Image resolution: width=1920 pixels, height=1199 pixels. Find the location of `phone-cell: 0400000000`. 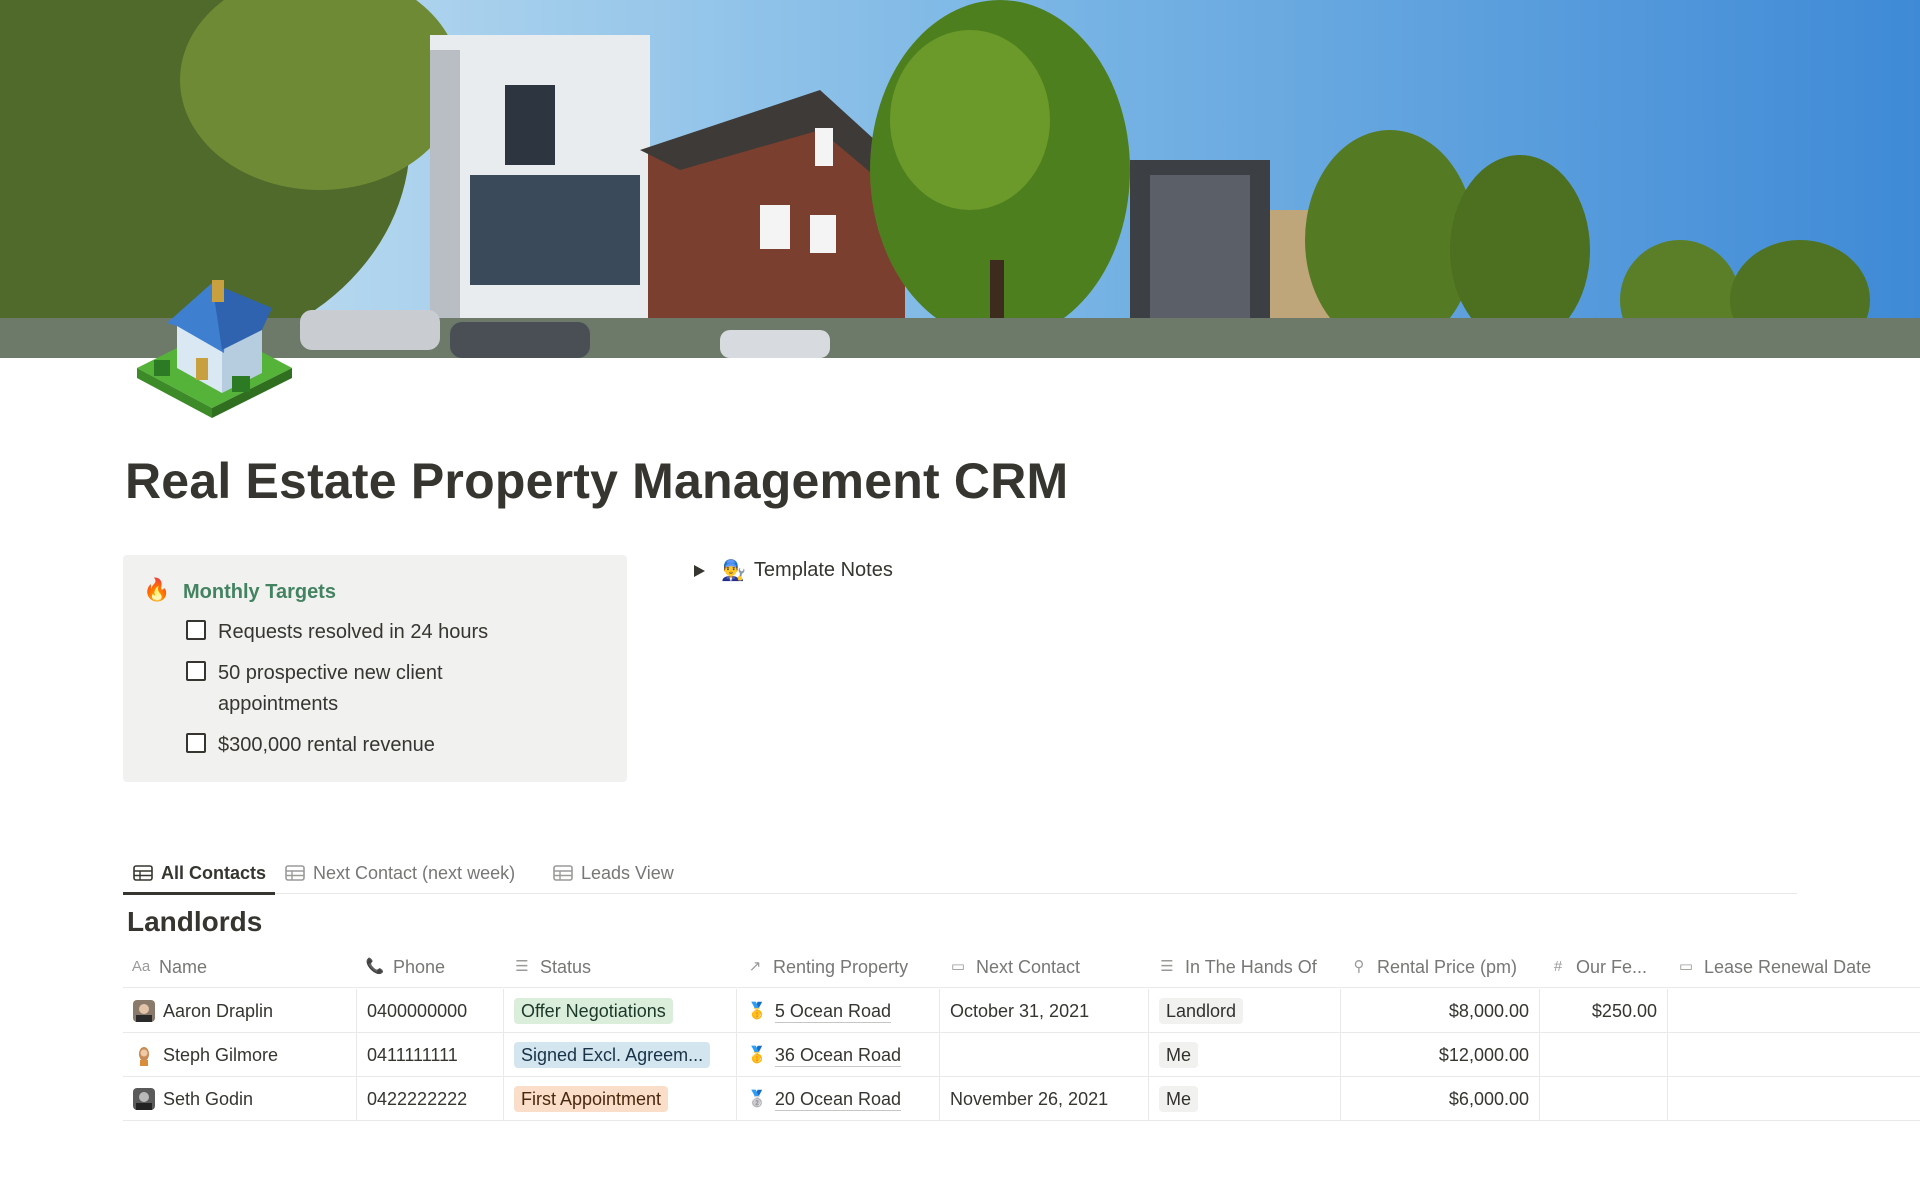

phone-cell: 0400000000 is located at coordinates (430, 1011).